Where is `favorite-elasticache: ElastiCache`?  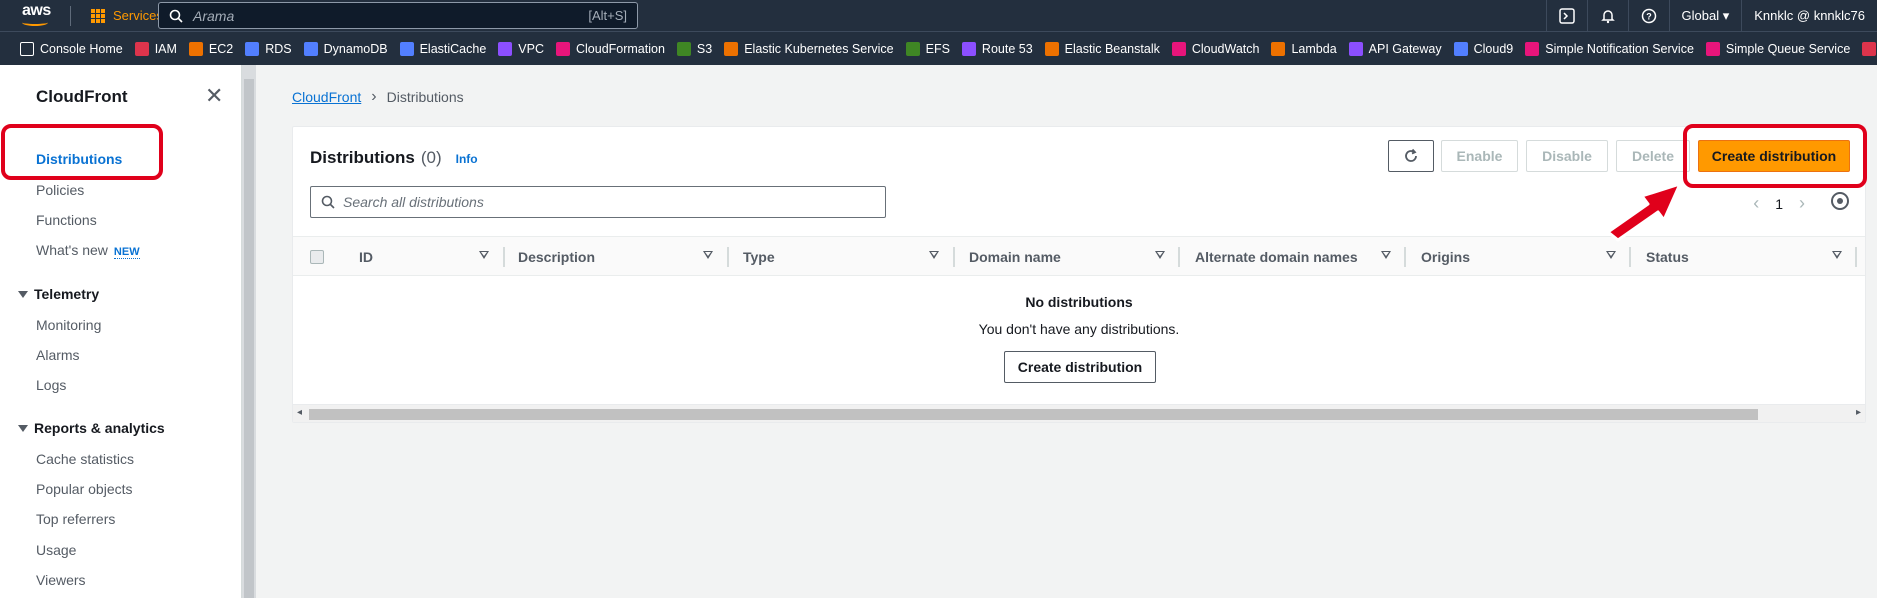
favorite-elasticache: ElastiCache is located at coordinates (443, 48).